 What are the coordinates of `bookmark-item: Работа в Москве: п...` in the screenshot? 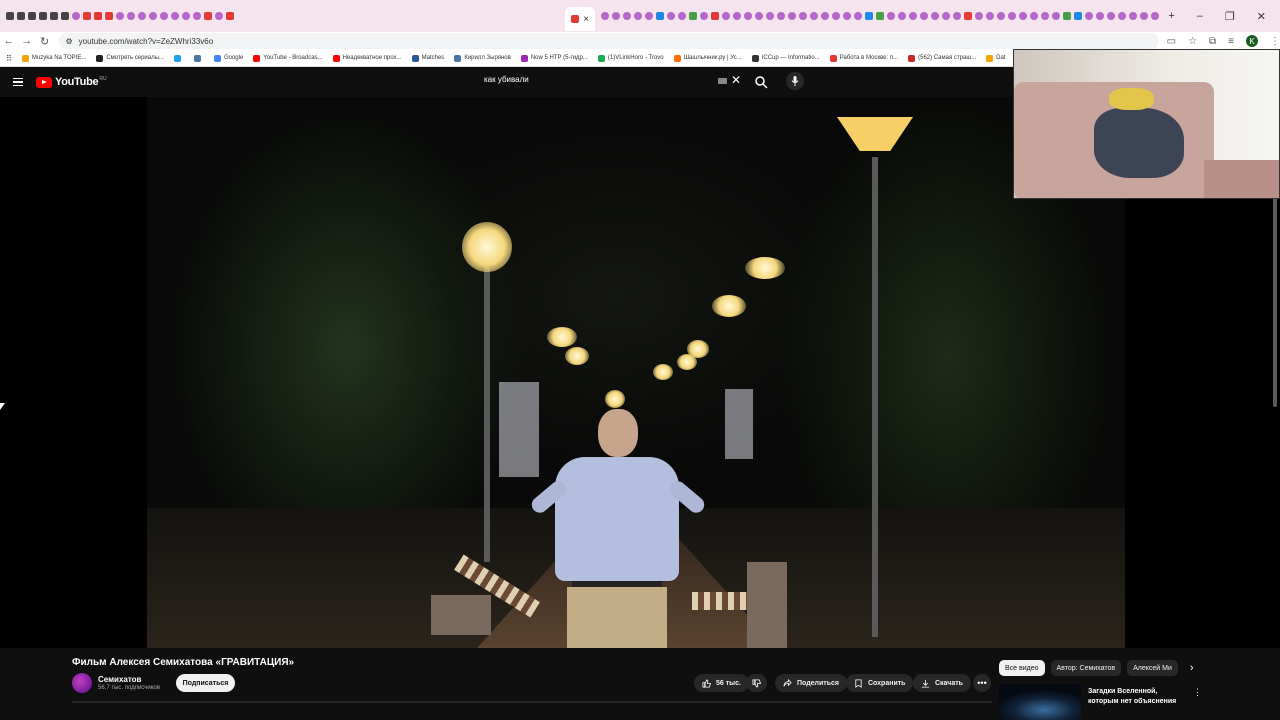 It's located at (863, 58).